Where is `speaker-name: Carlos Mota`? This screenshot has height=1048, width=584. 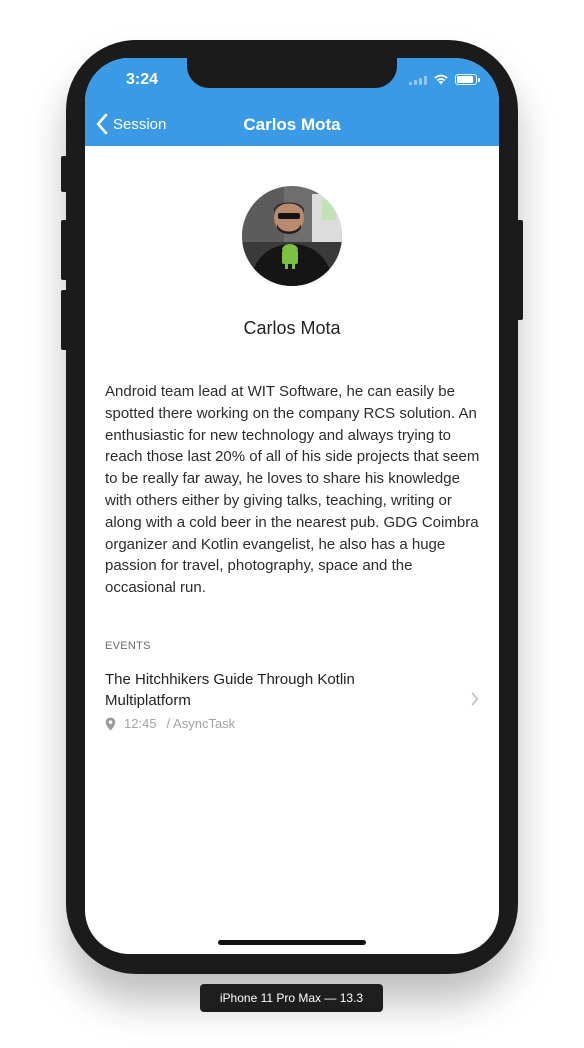 speaker-name: Carlos Mota is located at coordinates (292, 328).